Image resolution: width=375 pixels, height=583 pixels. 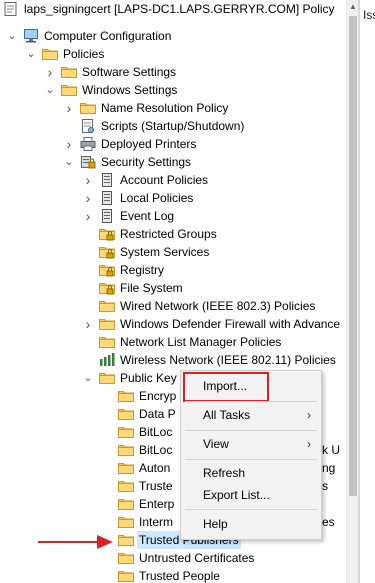 I want to click on menu-item-all-tasks: All Tasks ›, so click(x=251, y=415).